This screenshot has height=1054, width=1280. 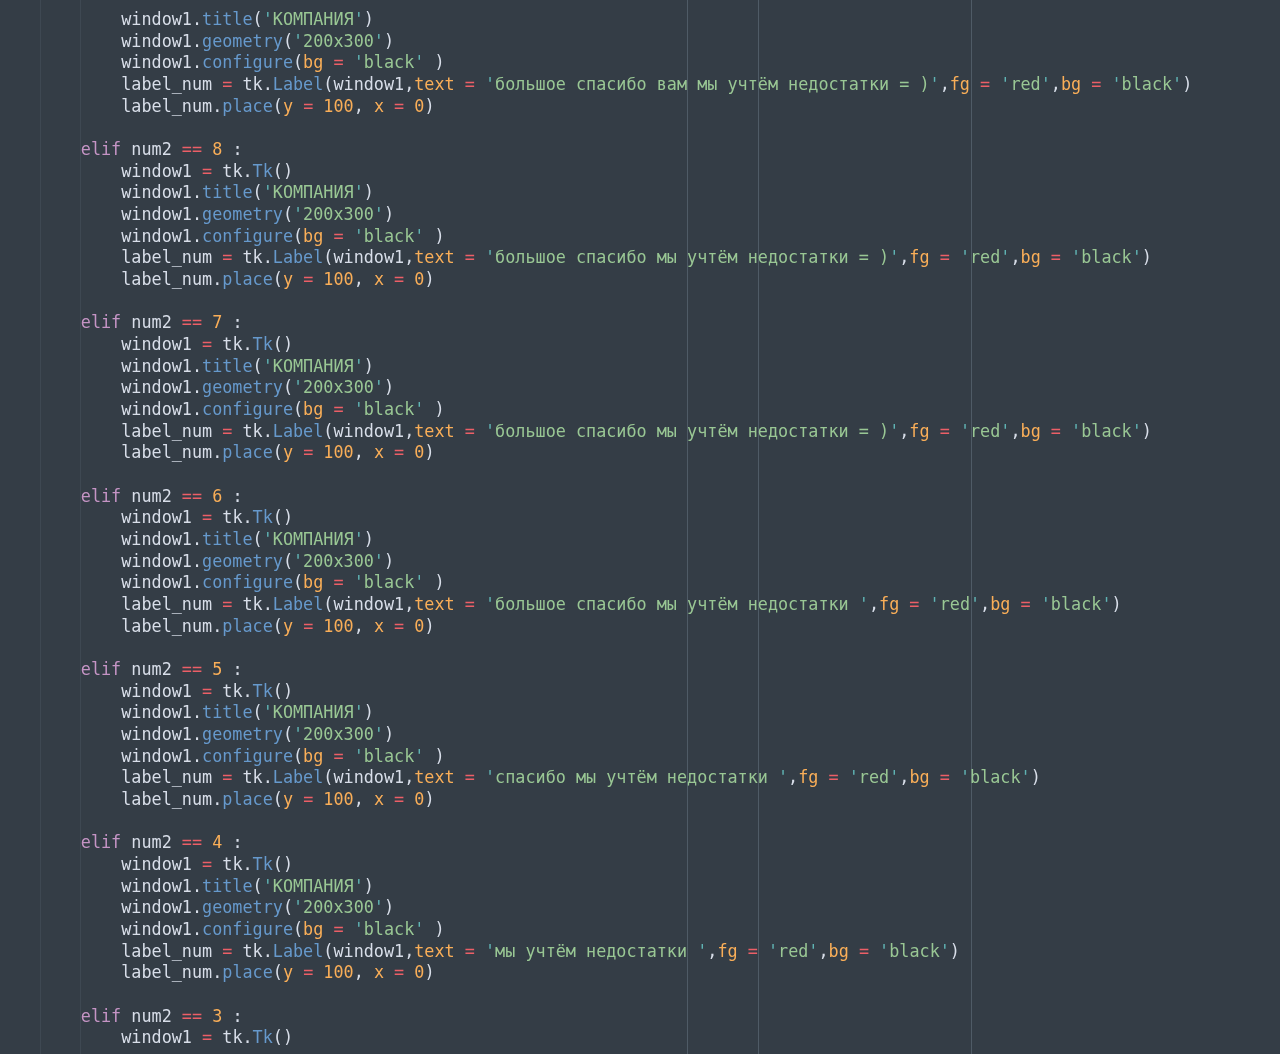 I want to click on code-line: label_num = tk.Label(window1,text = 'спасибо мы учтём недостатки ',fg = 'red',bg = 'black'), so click(x=581, y=777).